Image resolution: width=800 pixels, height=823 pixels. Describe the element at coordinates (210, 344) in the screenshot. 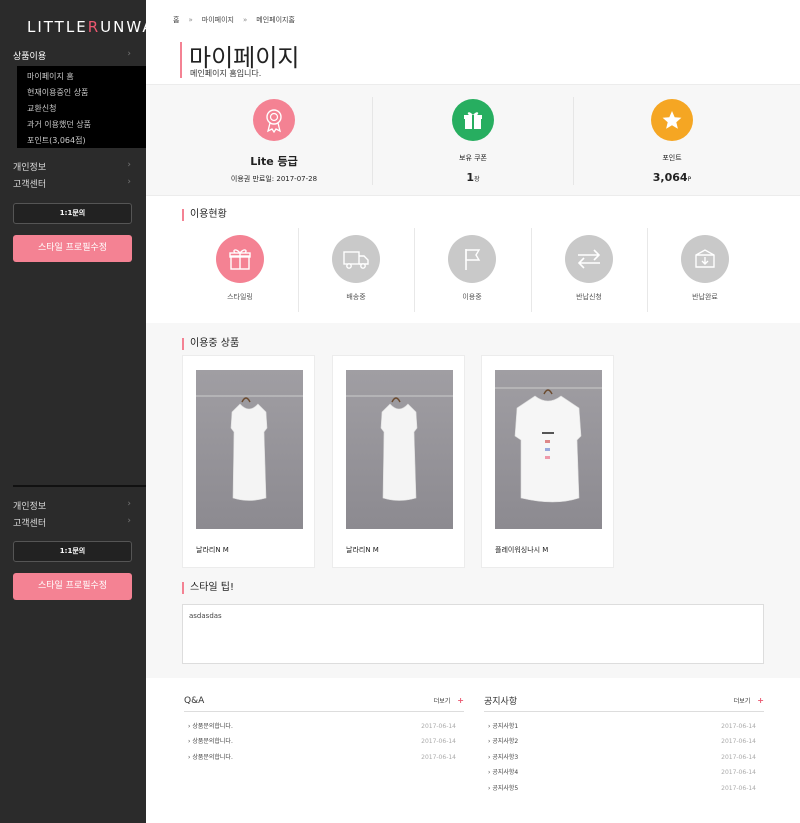

I see `products-section-title: 이용중 상품` at that location.